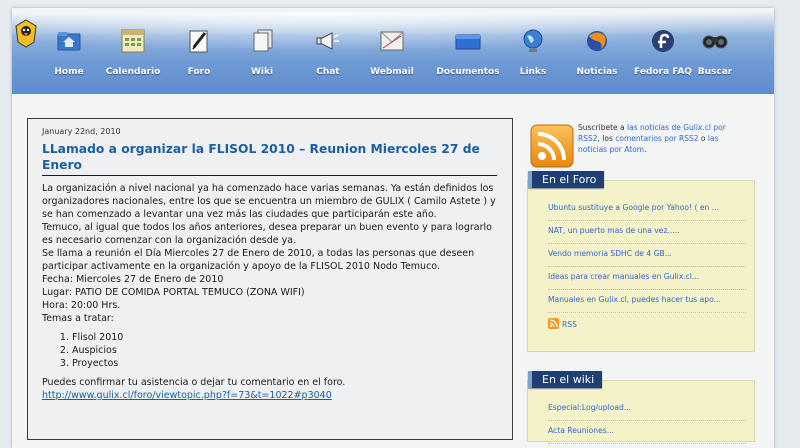 The height and width of the screenshot is (448, 800). What do you see at coordinates (645, 149) in the screenshot?
I see `subscribe-suffix: .` at bounding box center [645, 149].